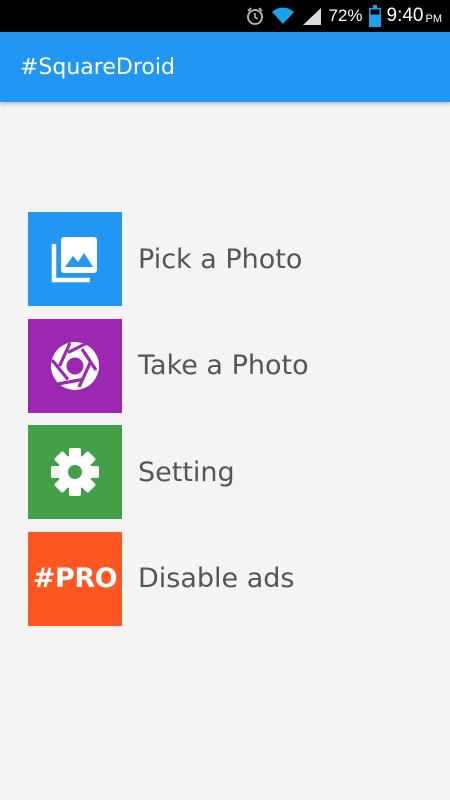  What do you see at coordinates (225, 16) in the screenshot?
I see `status-bar: 72% 9:40 PM` at bounding box center [225, 16].